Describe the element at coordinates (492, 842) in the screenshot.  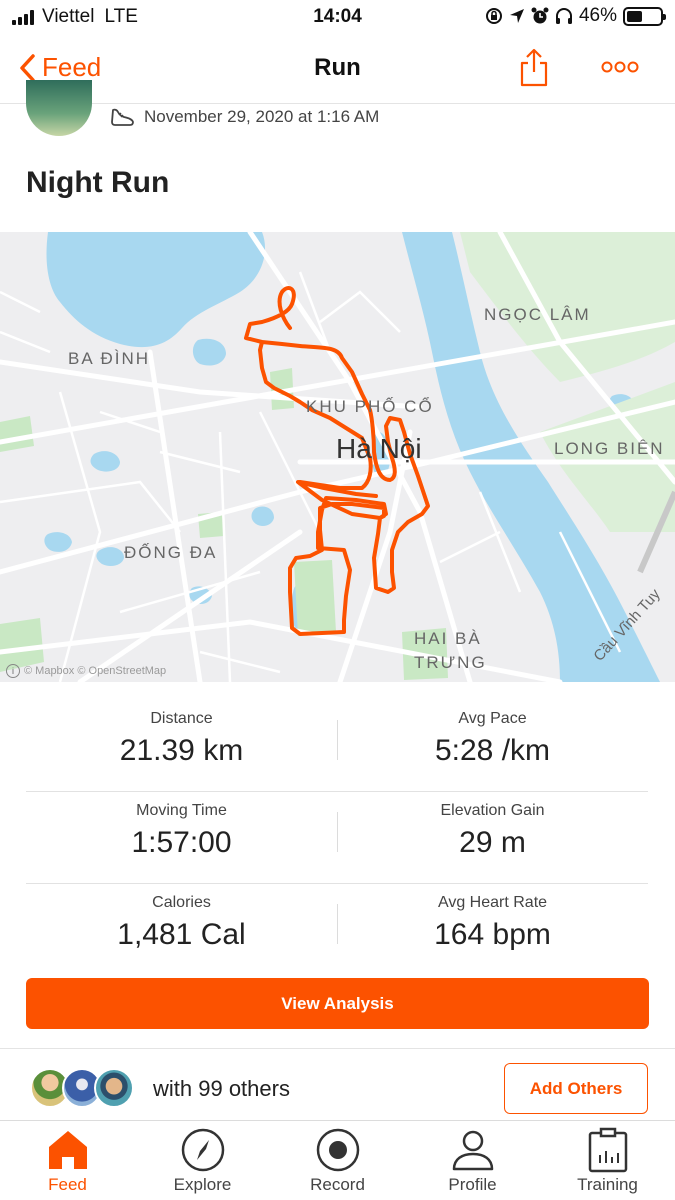
I see `stat-value: 29 m` at that location.